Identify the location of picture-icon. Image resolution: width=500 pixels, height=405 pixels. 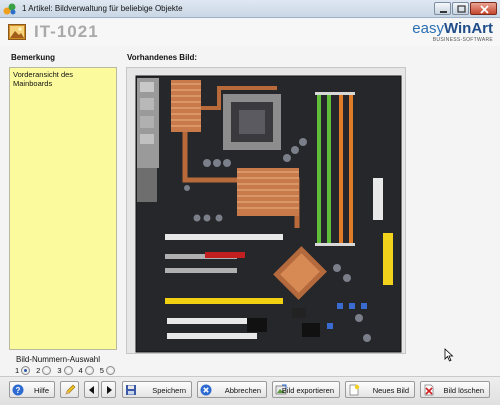
(17, 32).